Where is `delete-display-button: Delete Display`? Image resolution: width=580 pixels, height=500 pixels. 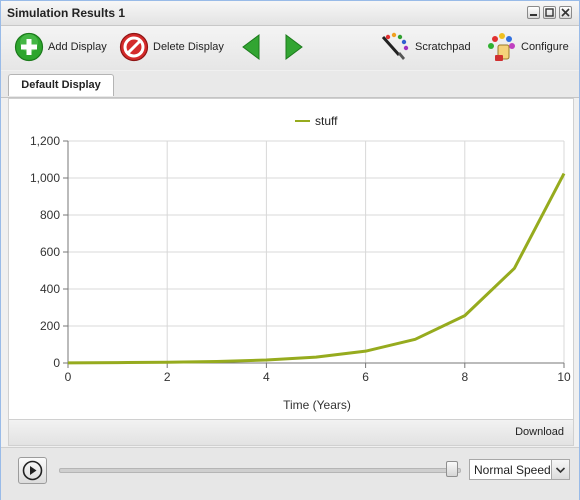
delete-display-button: Delete Display is located at coordinates (171, 47).